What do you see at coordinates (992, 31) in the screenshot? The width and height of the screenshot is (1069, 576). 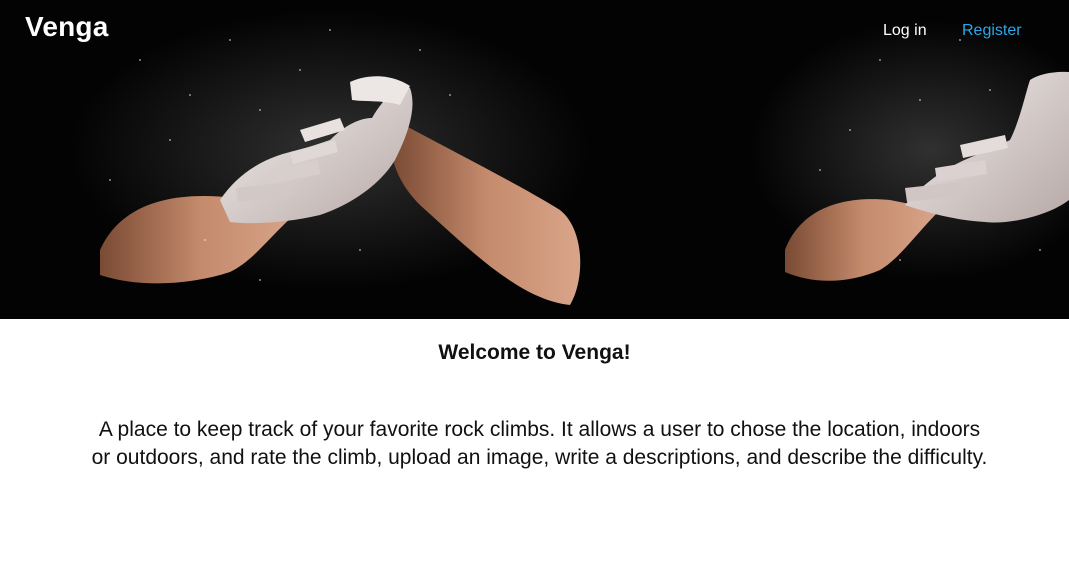 I see `register-link: Register` at bounding box center [992, 31].